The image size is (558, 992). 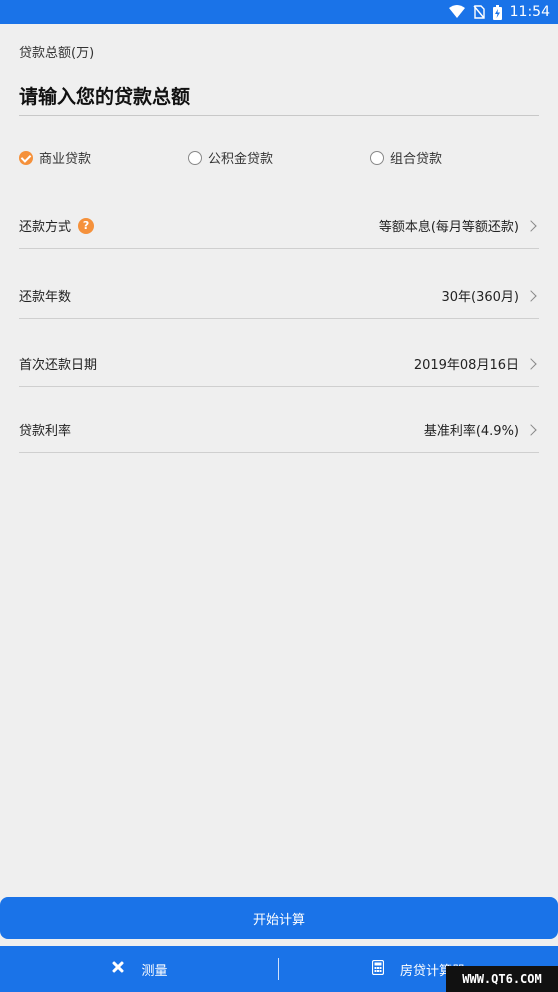 I want to click on first-repay-date-row: 首次还款日期 2019年08月16日, so click(x=279, y=364).